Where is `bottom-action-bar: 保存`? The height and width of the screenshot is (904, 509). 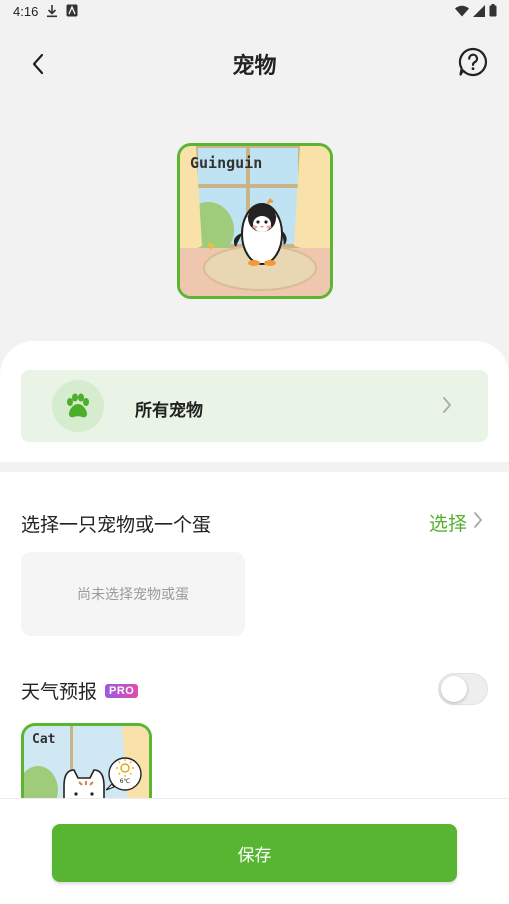
bottom-action-bar: 保存 is located at coordinates (254, 851).